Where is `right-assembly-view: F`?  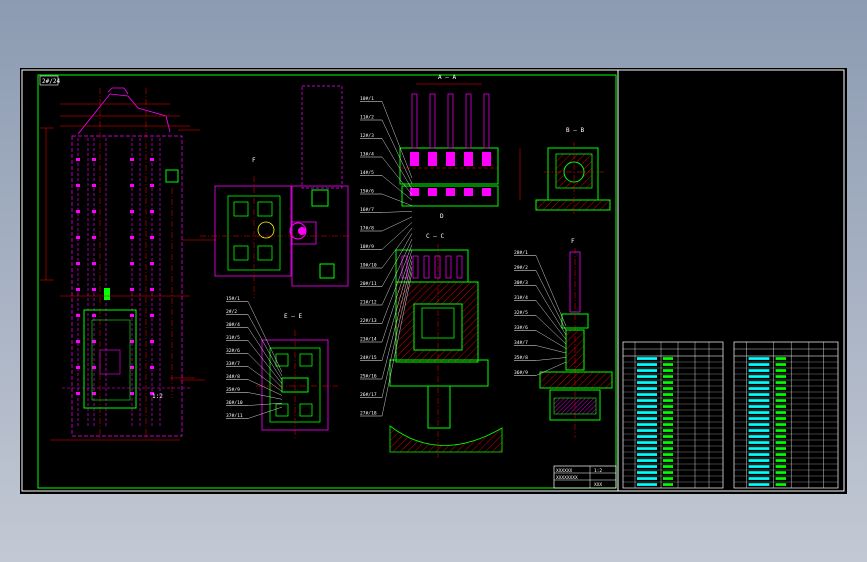 right-assembly-view: F is located at coordinates (576, 338).